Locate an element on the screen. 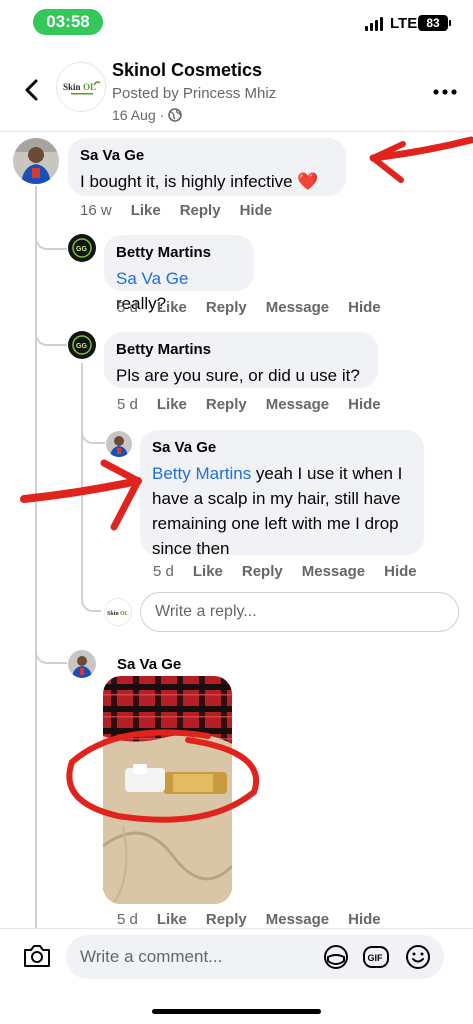  back-button is located at coordinates (32, 90).